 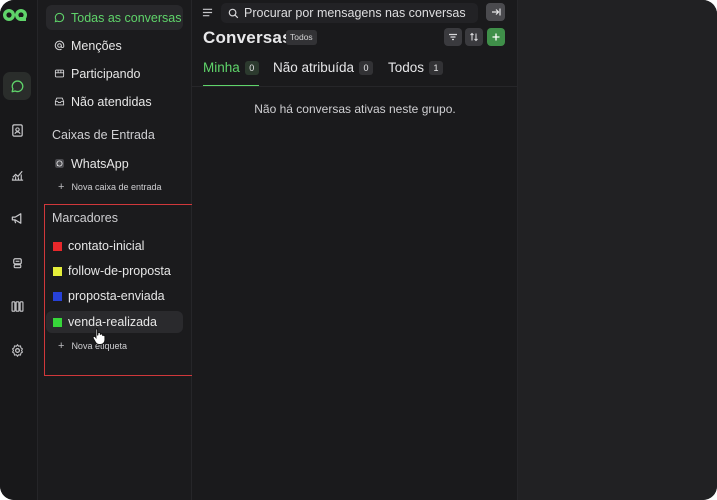 I want to click on rail-campaigns-button, so click(x=17, y=218).